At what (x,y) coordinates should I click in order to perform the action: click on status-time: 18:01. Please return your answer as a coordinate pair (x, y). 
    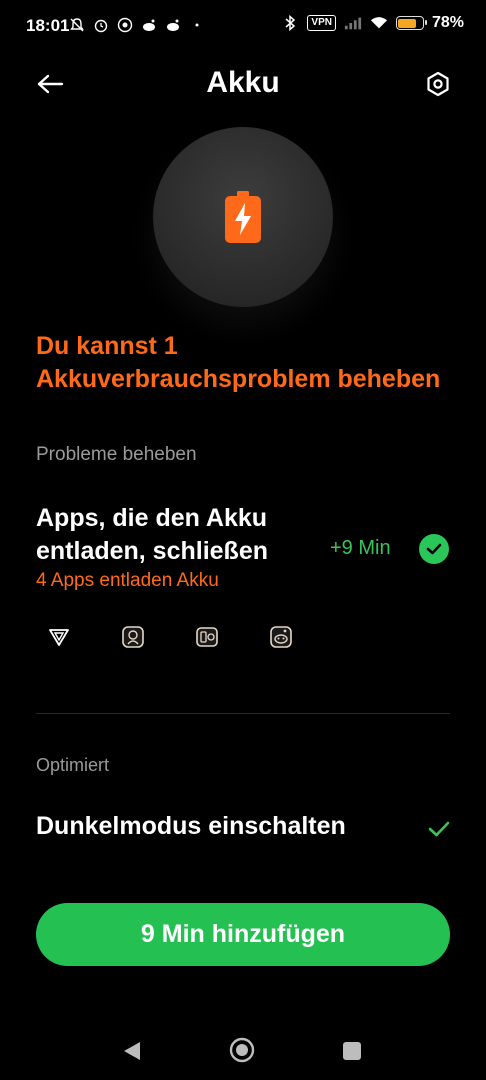
    Looking at the image, I should click on (48, 25).